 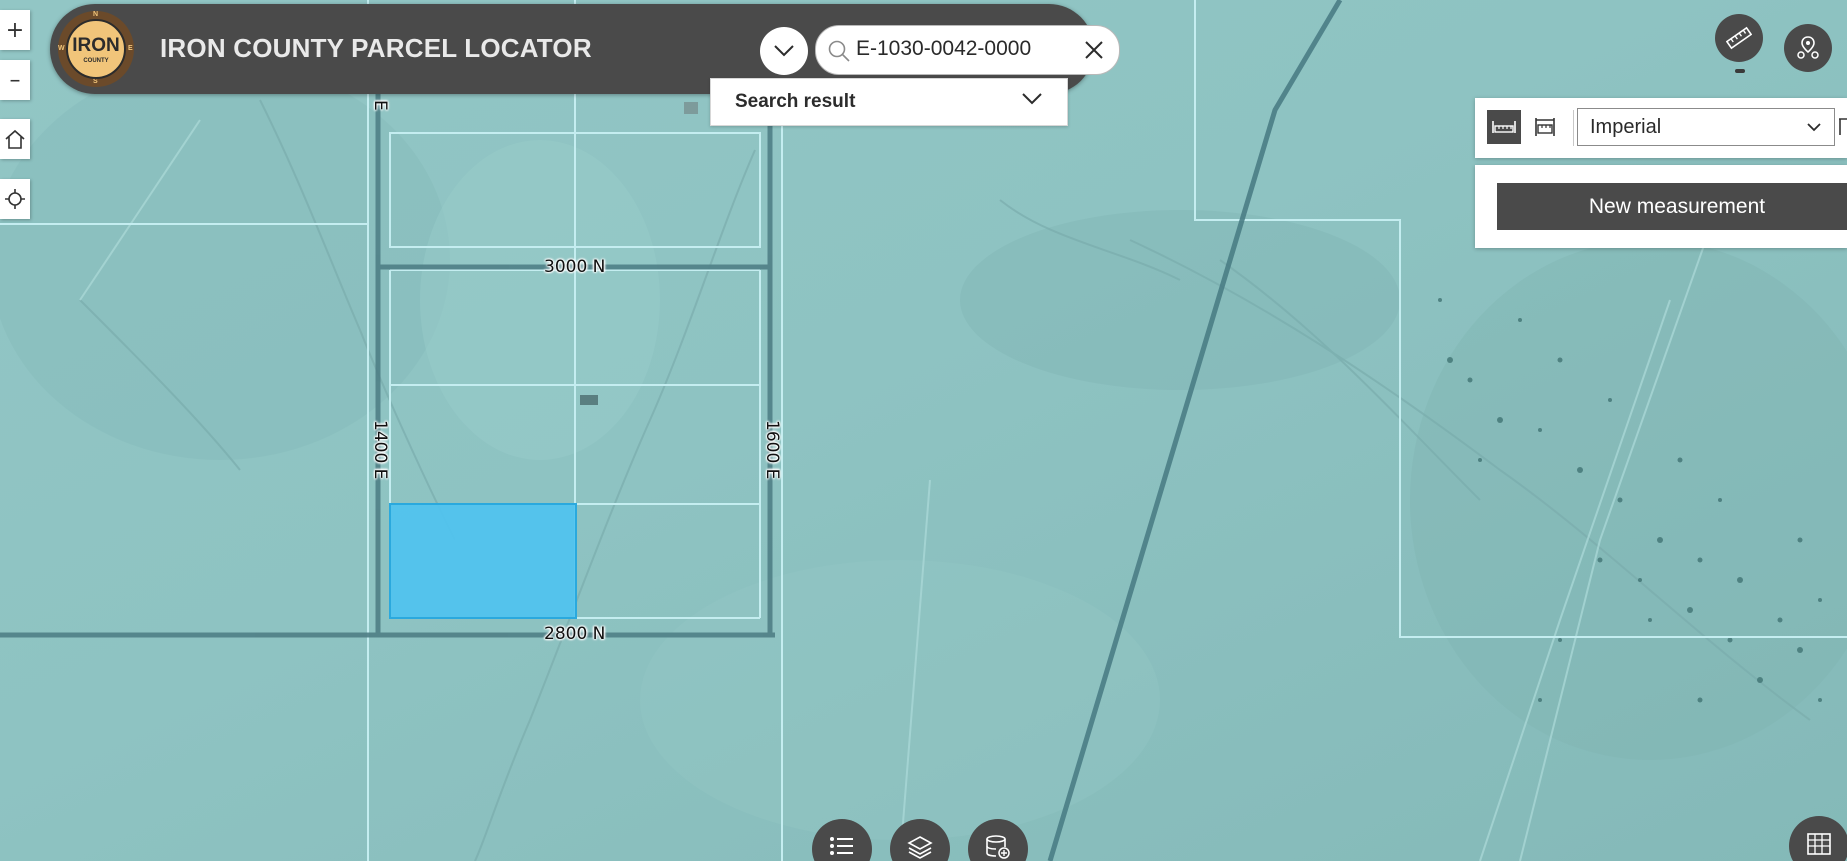 I want to click on map-pins-icon, so click(x=1808, y=47).